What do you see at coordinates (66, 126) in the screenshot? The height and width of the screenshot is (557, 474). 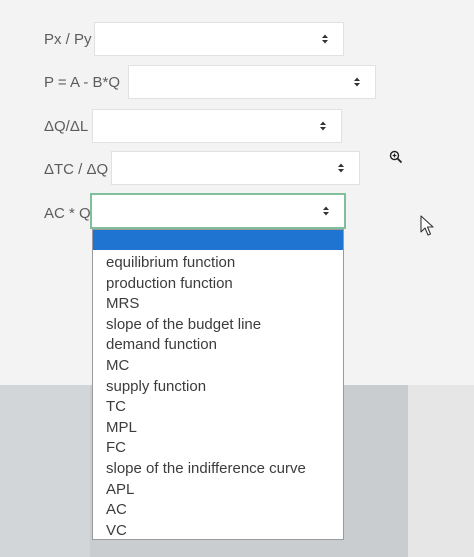 I see `label-dq-dl: ΔQ/ΔL` at bounding box center [66, 126].